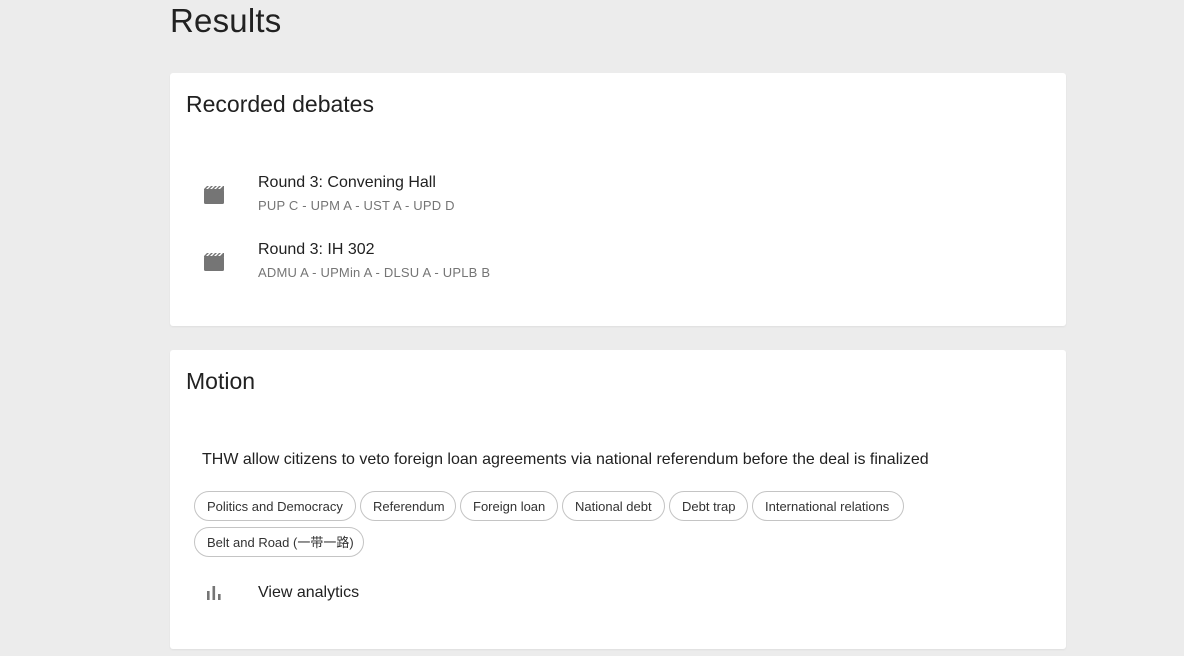  Describe the element at coordinates (221, 381) in the screenshot. I see `motion-title: Motion` at that location.